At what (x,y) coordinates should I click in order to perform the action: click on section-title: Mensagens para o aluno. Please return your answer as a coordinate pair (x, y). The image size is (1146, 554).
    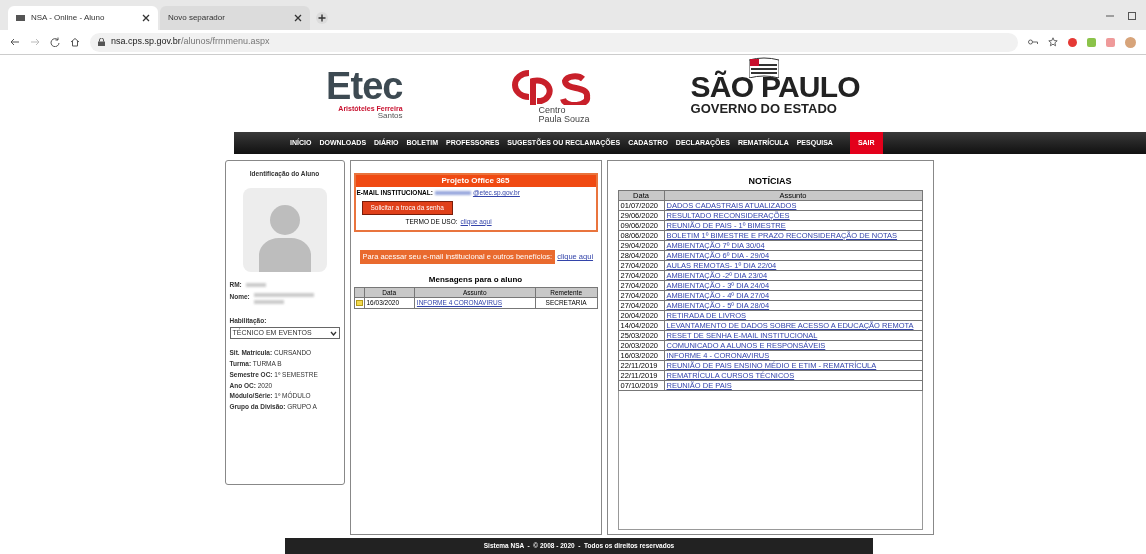
    Looking at the image, I should click on (475, 279).